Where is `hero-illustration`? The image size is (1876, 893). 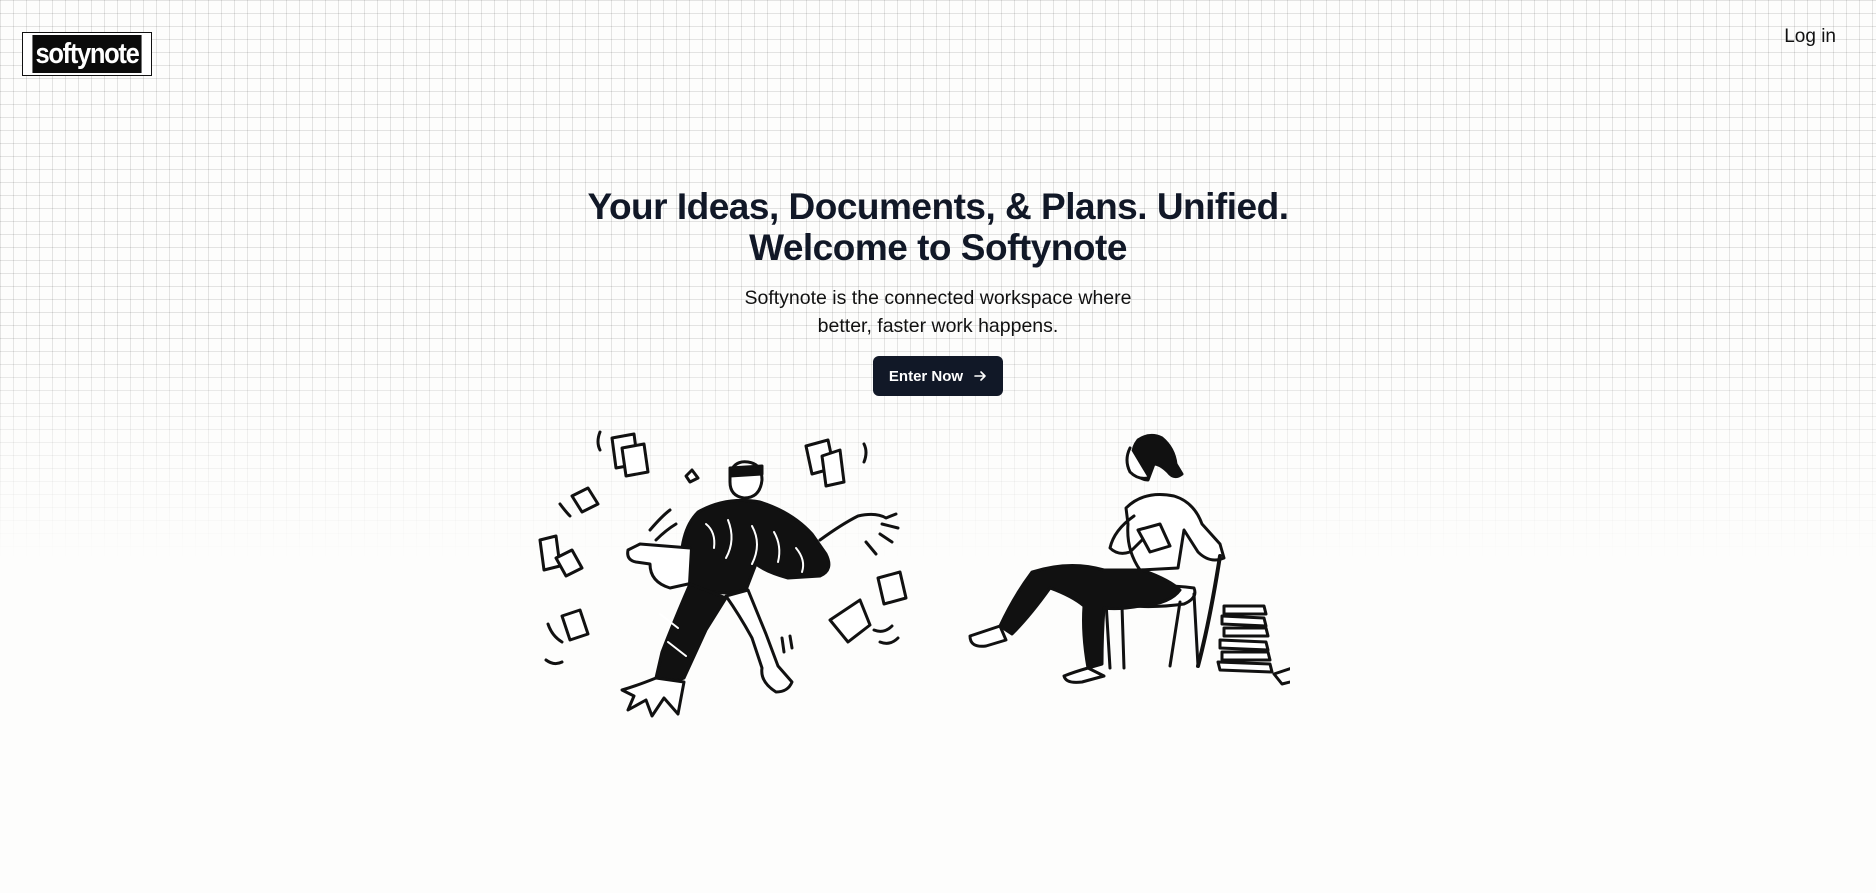
hero-illustration is located at coordinates (914, 574).